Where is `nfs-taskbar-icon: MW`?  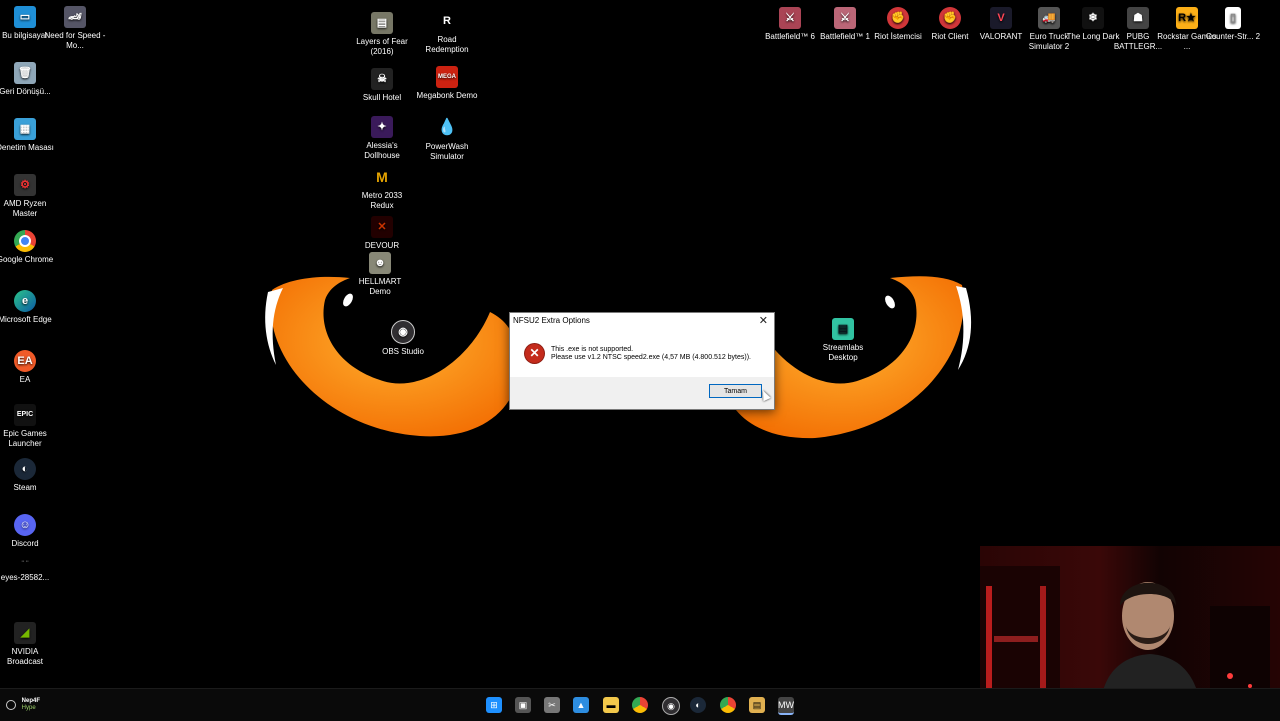
nfs-taskbar-icon: MW is located at coordinates (786, 706).